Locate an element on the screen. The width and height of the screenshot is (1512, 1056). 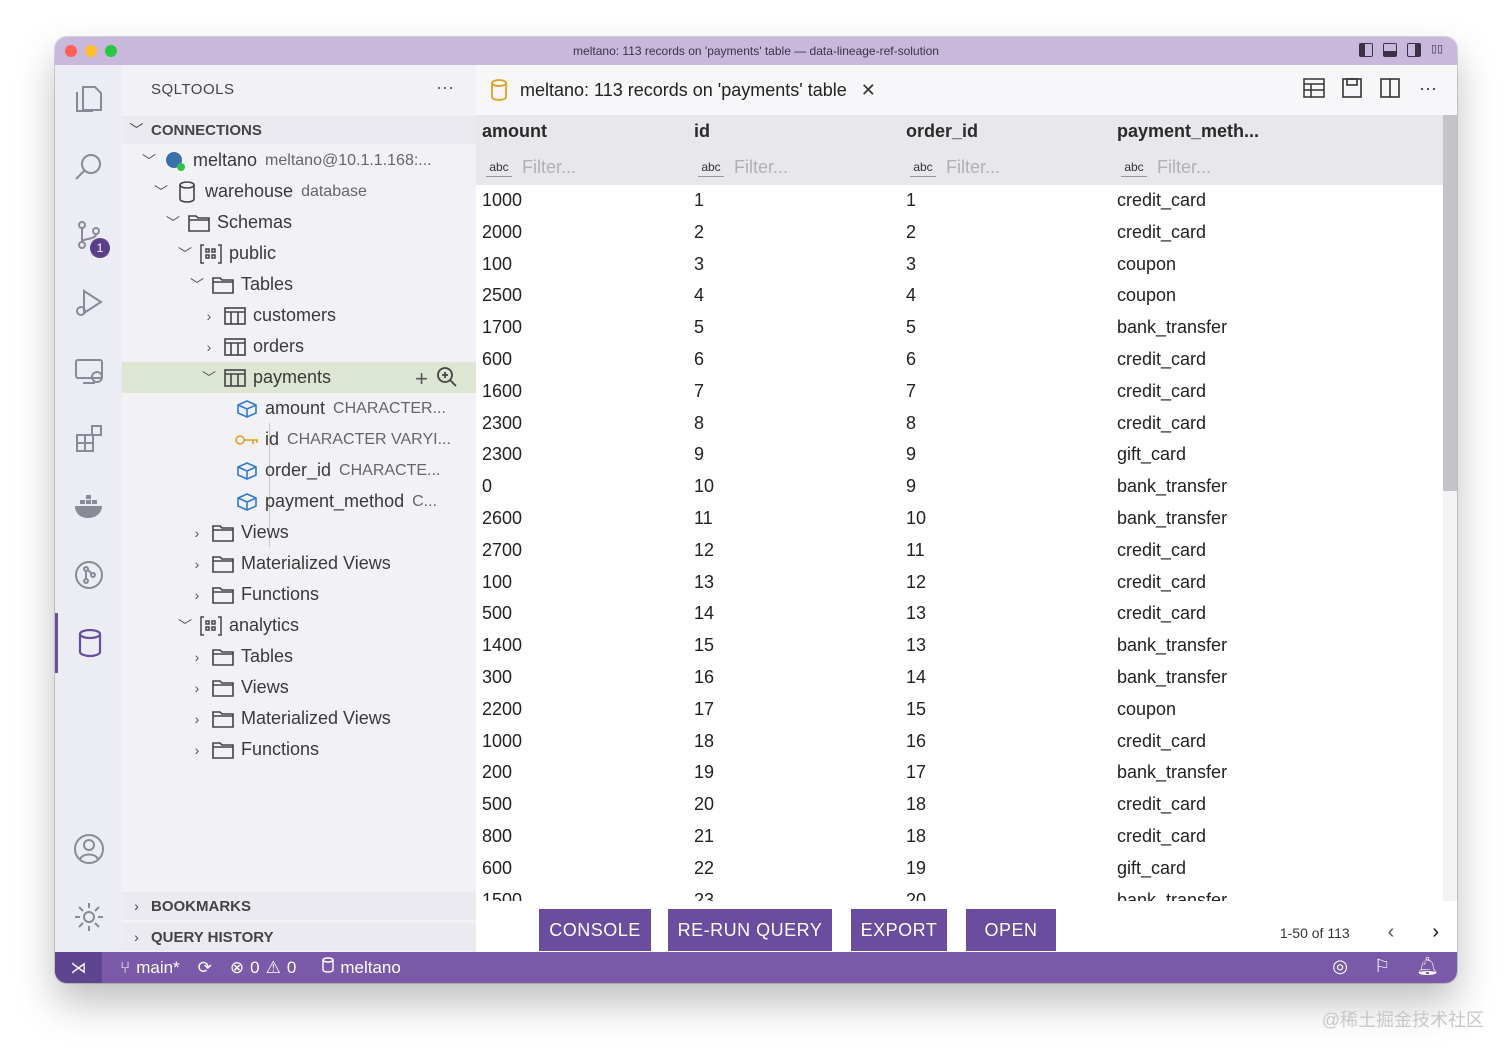
more-actions-icon: ··· is located at coordinates (1428, 88).